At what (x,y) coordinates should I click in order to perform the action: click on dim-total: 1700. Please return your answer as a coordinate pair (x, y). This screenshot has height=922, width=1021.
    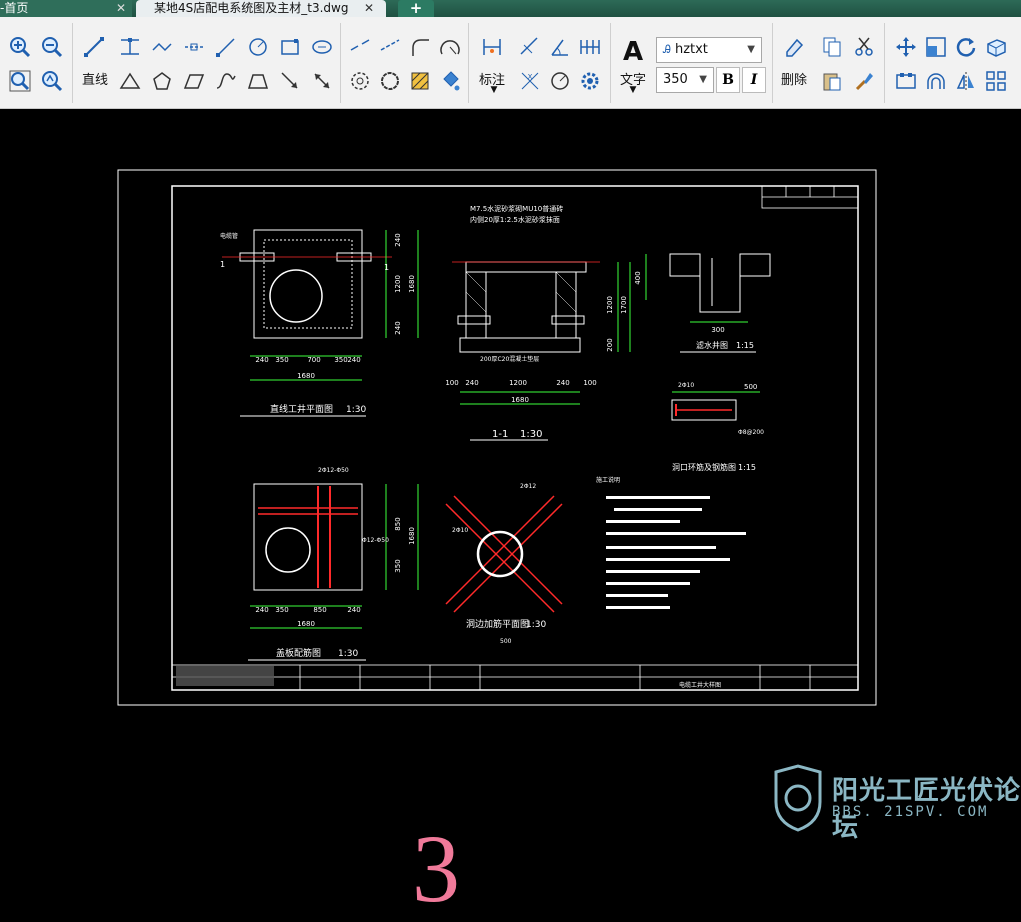
    Looking at the image, I should click on (624, 305).